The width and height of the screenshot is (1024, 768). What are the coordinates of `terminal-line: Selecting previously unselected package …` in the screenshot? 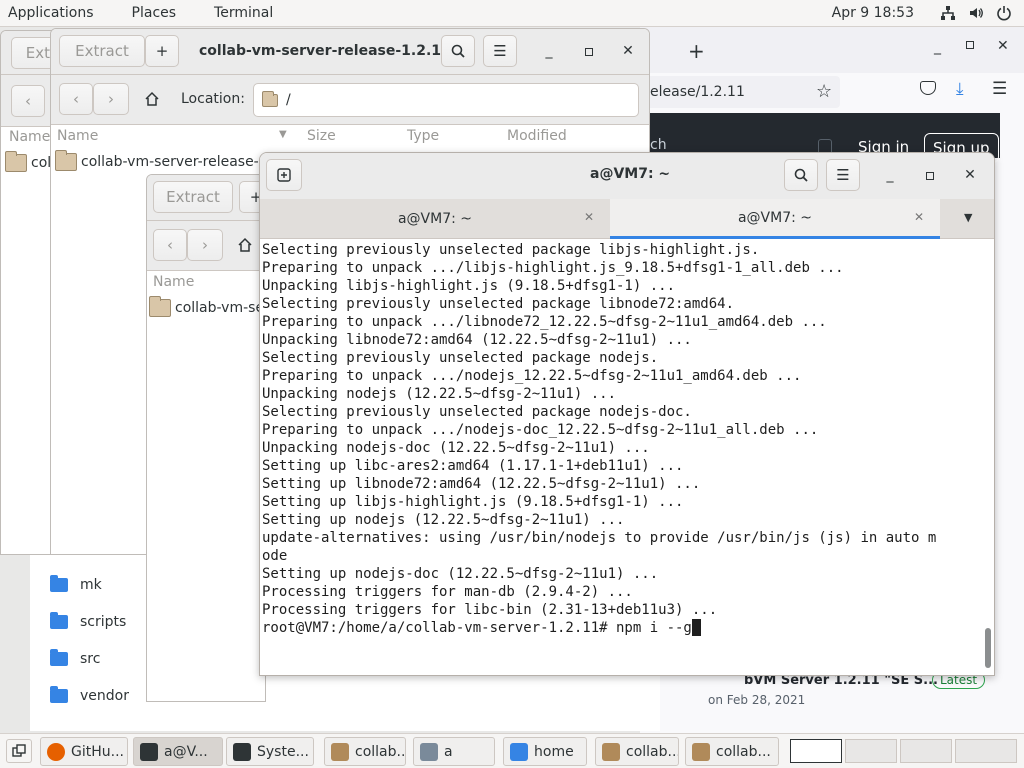 It's located at (477, 412).